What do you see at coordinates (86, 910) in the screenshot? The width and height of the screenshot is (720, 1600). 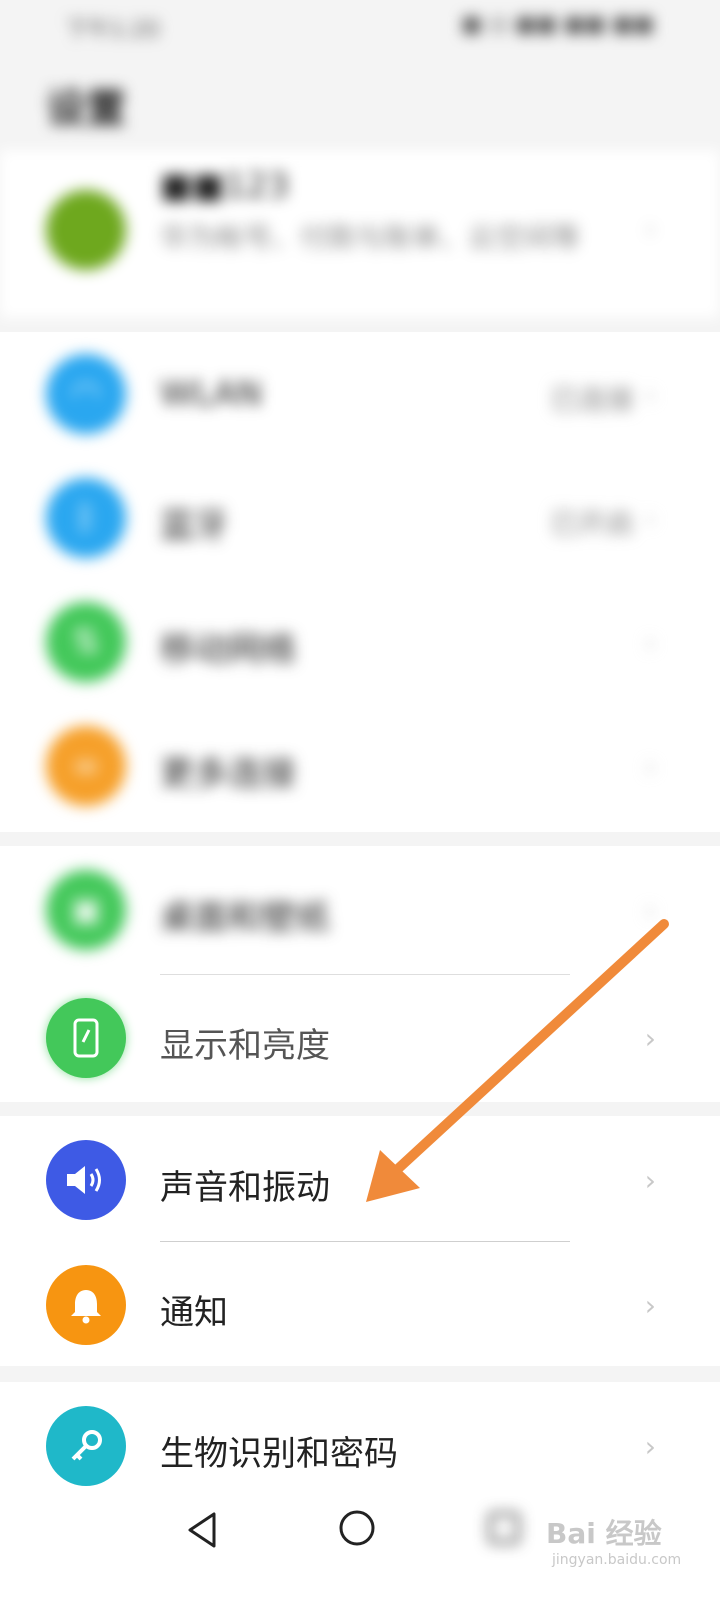 I see `wallpaper-icon: ▣` at bounding box center [86, 910].